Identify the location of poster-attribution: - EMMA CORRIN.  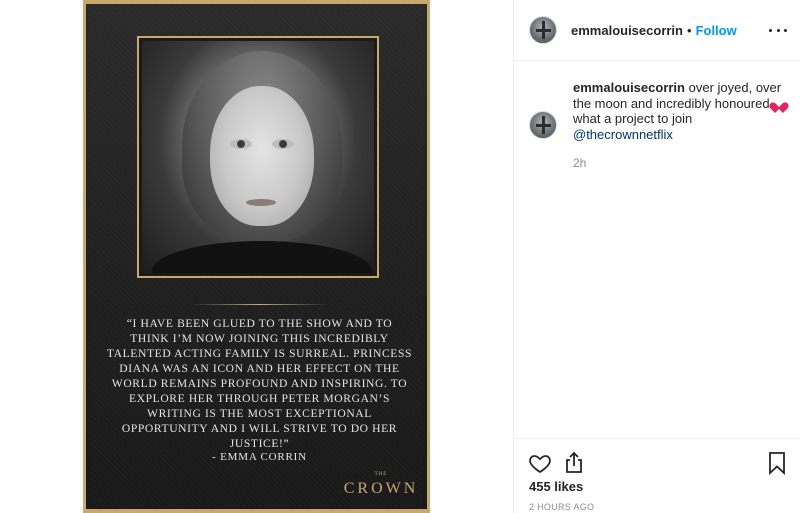
(259, 457).